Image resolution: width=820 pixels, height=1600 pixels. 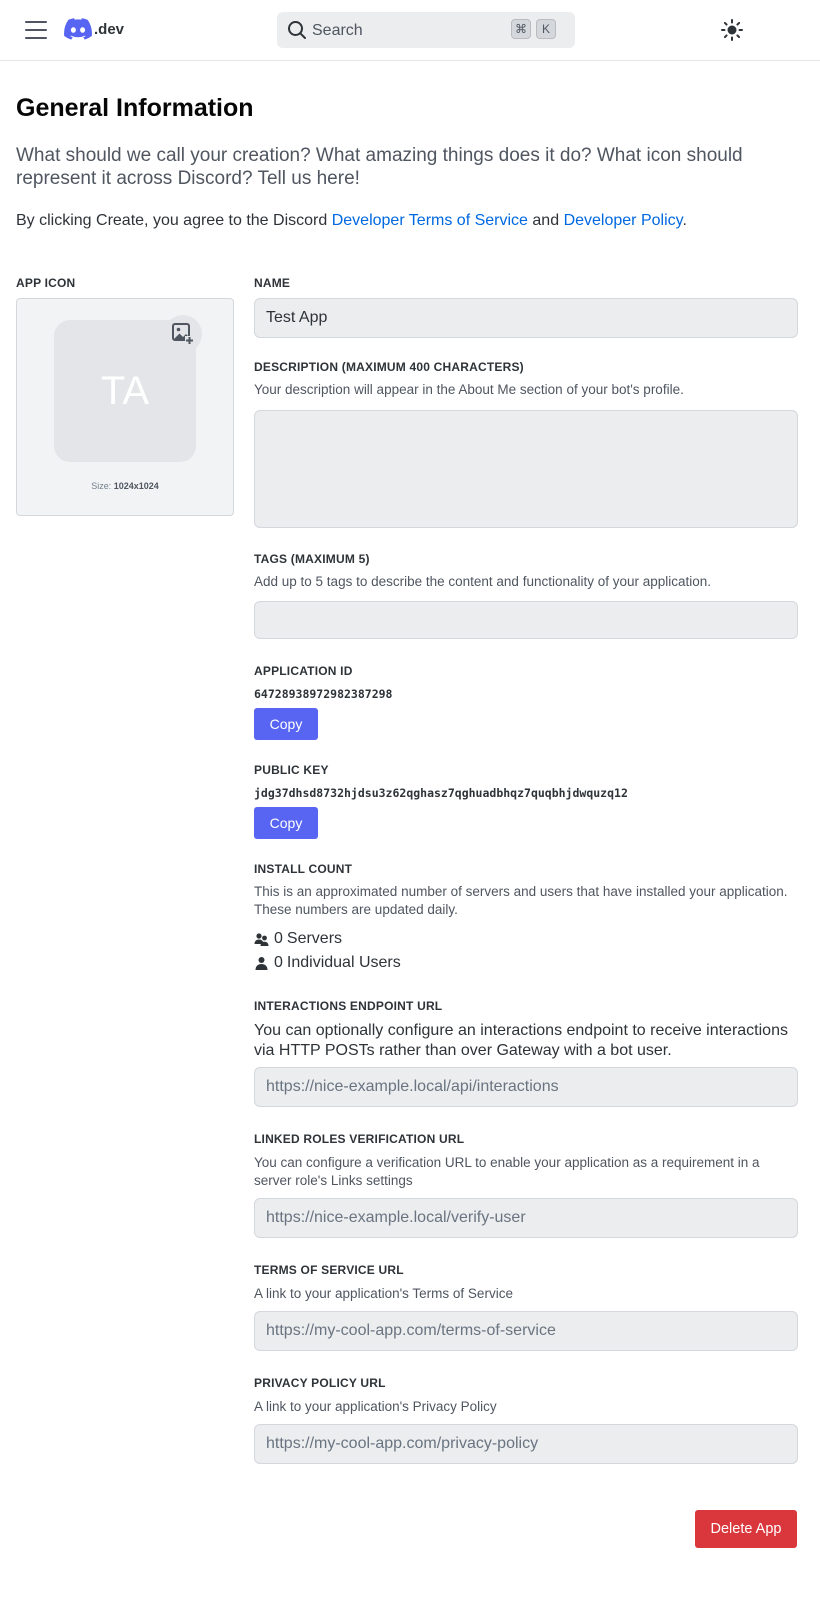 I want to click on developer-policy-link: Developer Policy, so click(x=623, y=220).